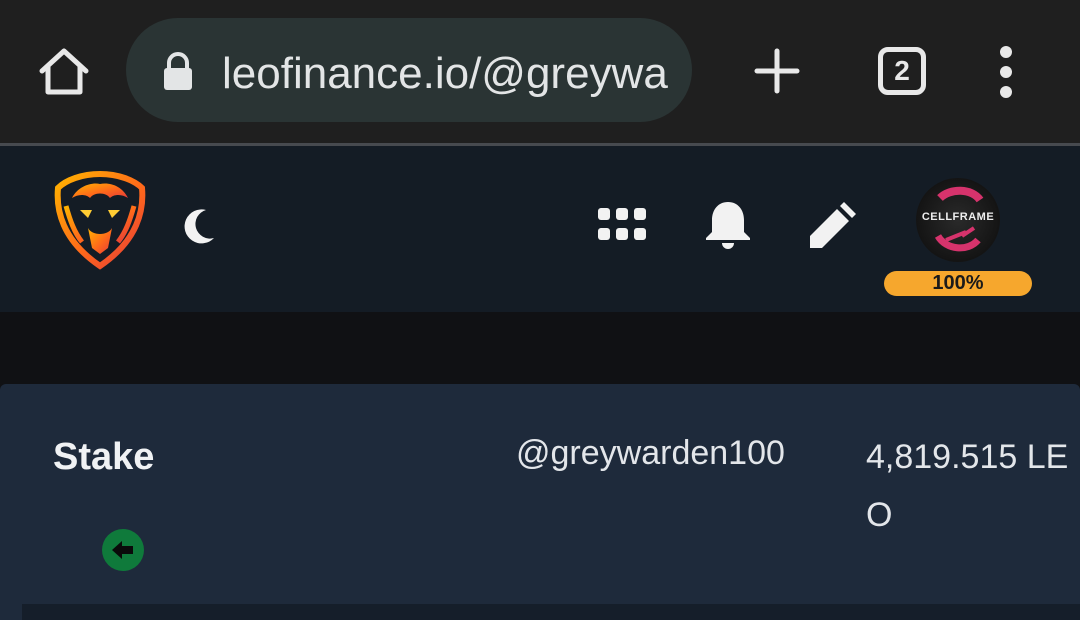 The width and height of the screenshot is (1080, 620). I want to click on home-button, so click(64, 72).